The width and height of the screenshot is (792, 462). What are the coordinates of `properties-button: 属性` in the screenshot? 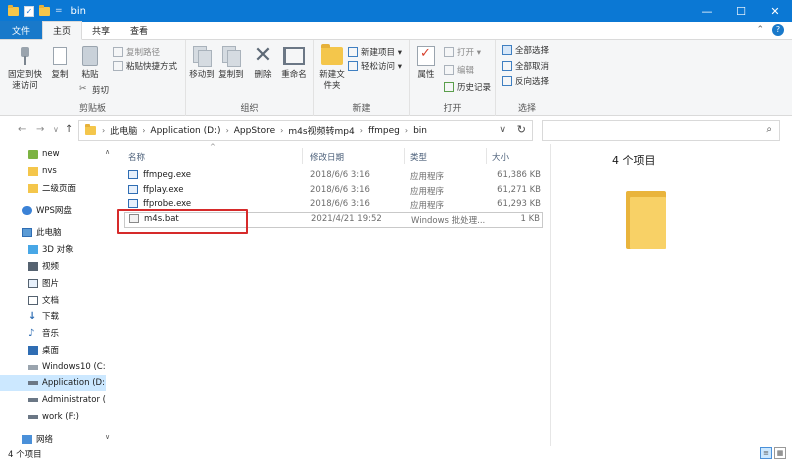 It's located at (426, 62).